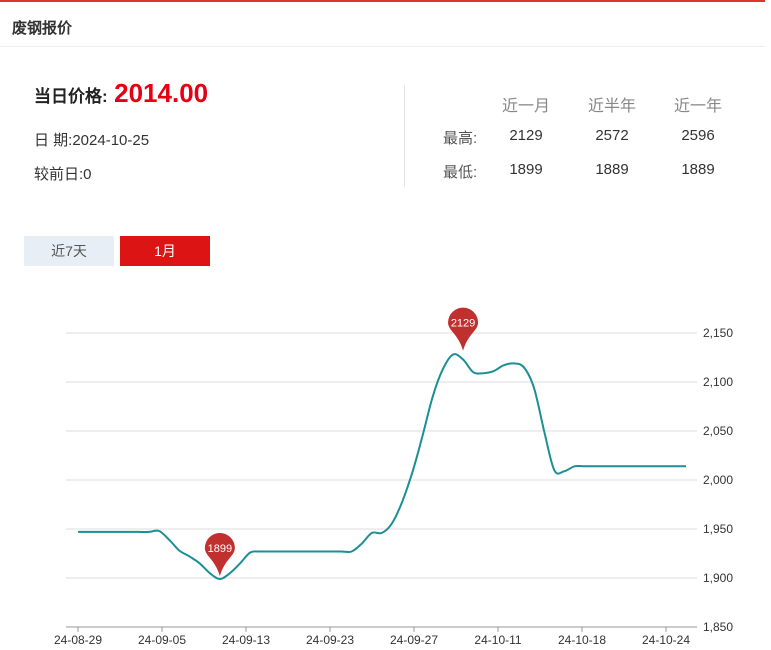  Describe the element at coordinates (330, 640) in the screenshot. I see `x-tick-label: 24-09-23` at that location.